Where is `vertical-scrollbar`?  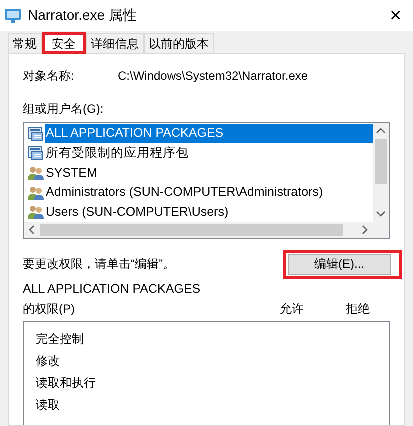 vertical-scrollbar is located at coordinates (381, 172).